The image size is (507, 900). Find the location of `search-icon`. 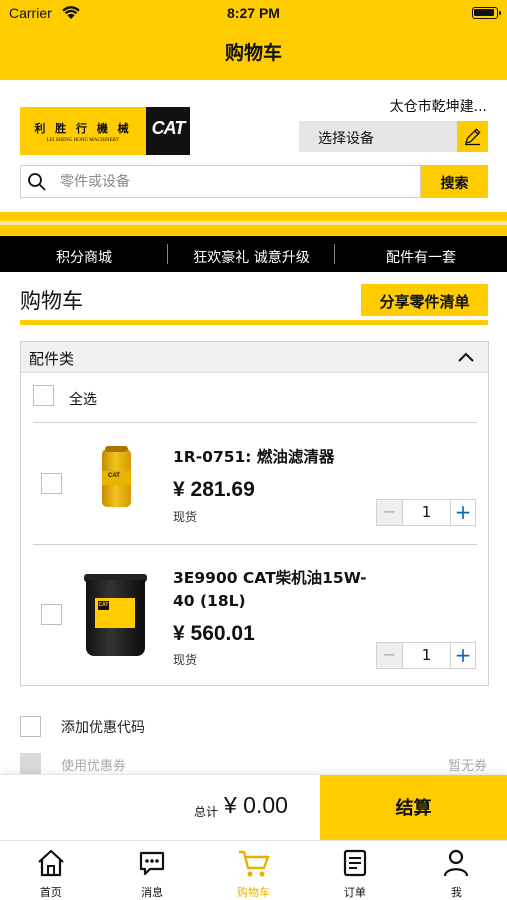

search-icon is located at coordinates (37, 182).